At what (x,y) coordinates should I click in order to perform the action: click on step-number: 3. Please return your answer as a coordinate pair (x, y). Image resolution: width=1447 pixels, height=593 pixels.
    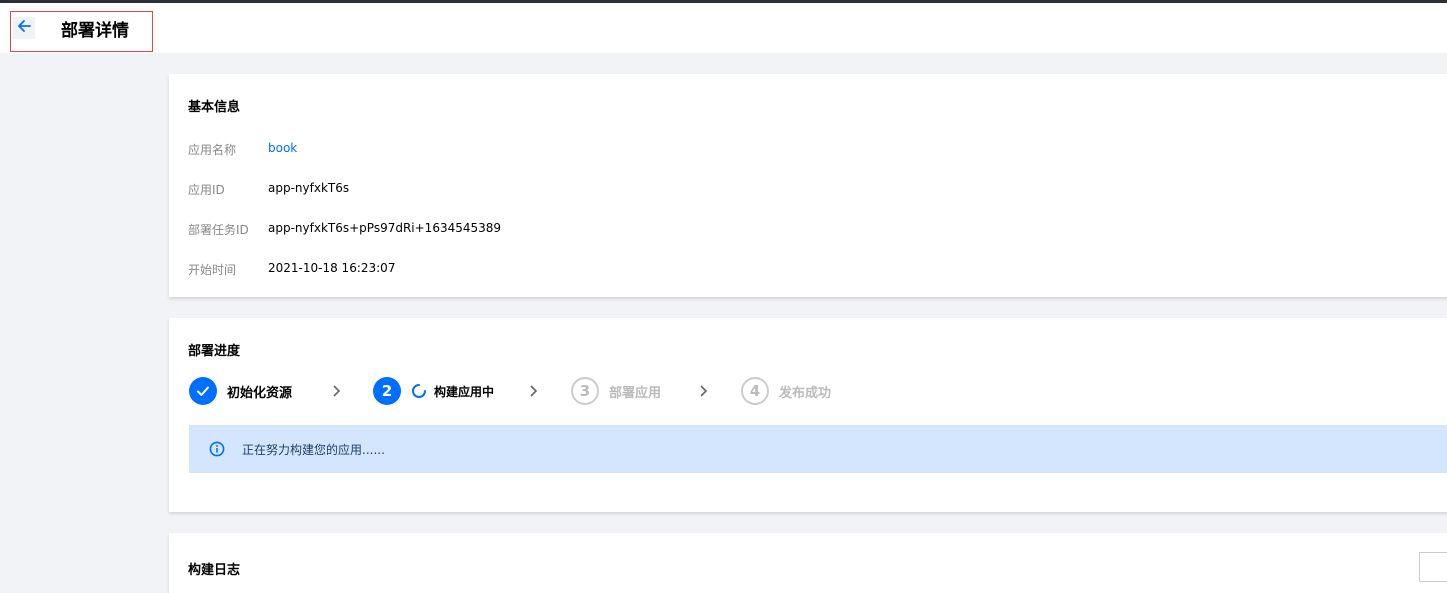
    Looking at the image, I should click on (585, 391).